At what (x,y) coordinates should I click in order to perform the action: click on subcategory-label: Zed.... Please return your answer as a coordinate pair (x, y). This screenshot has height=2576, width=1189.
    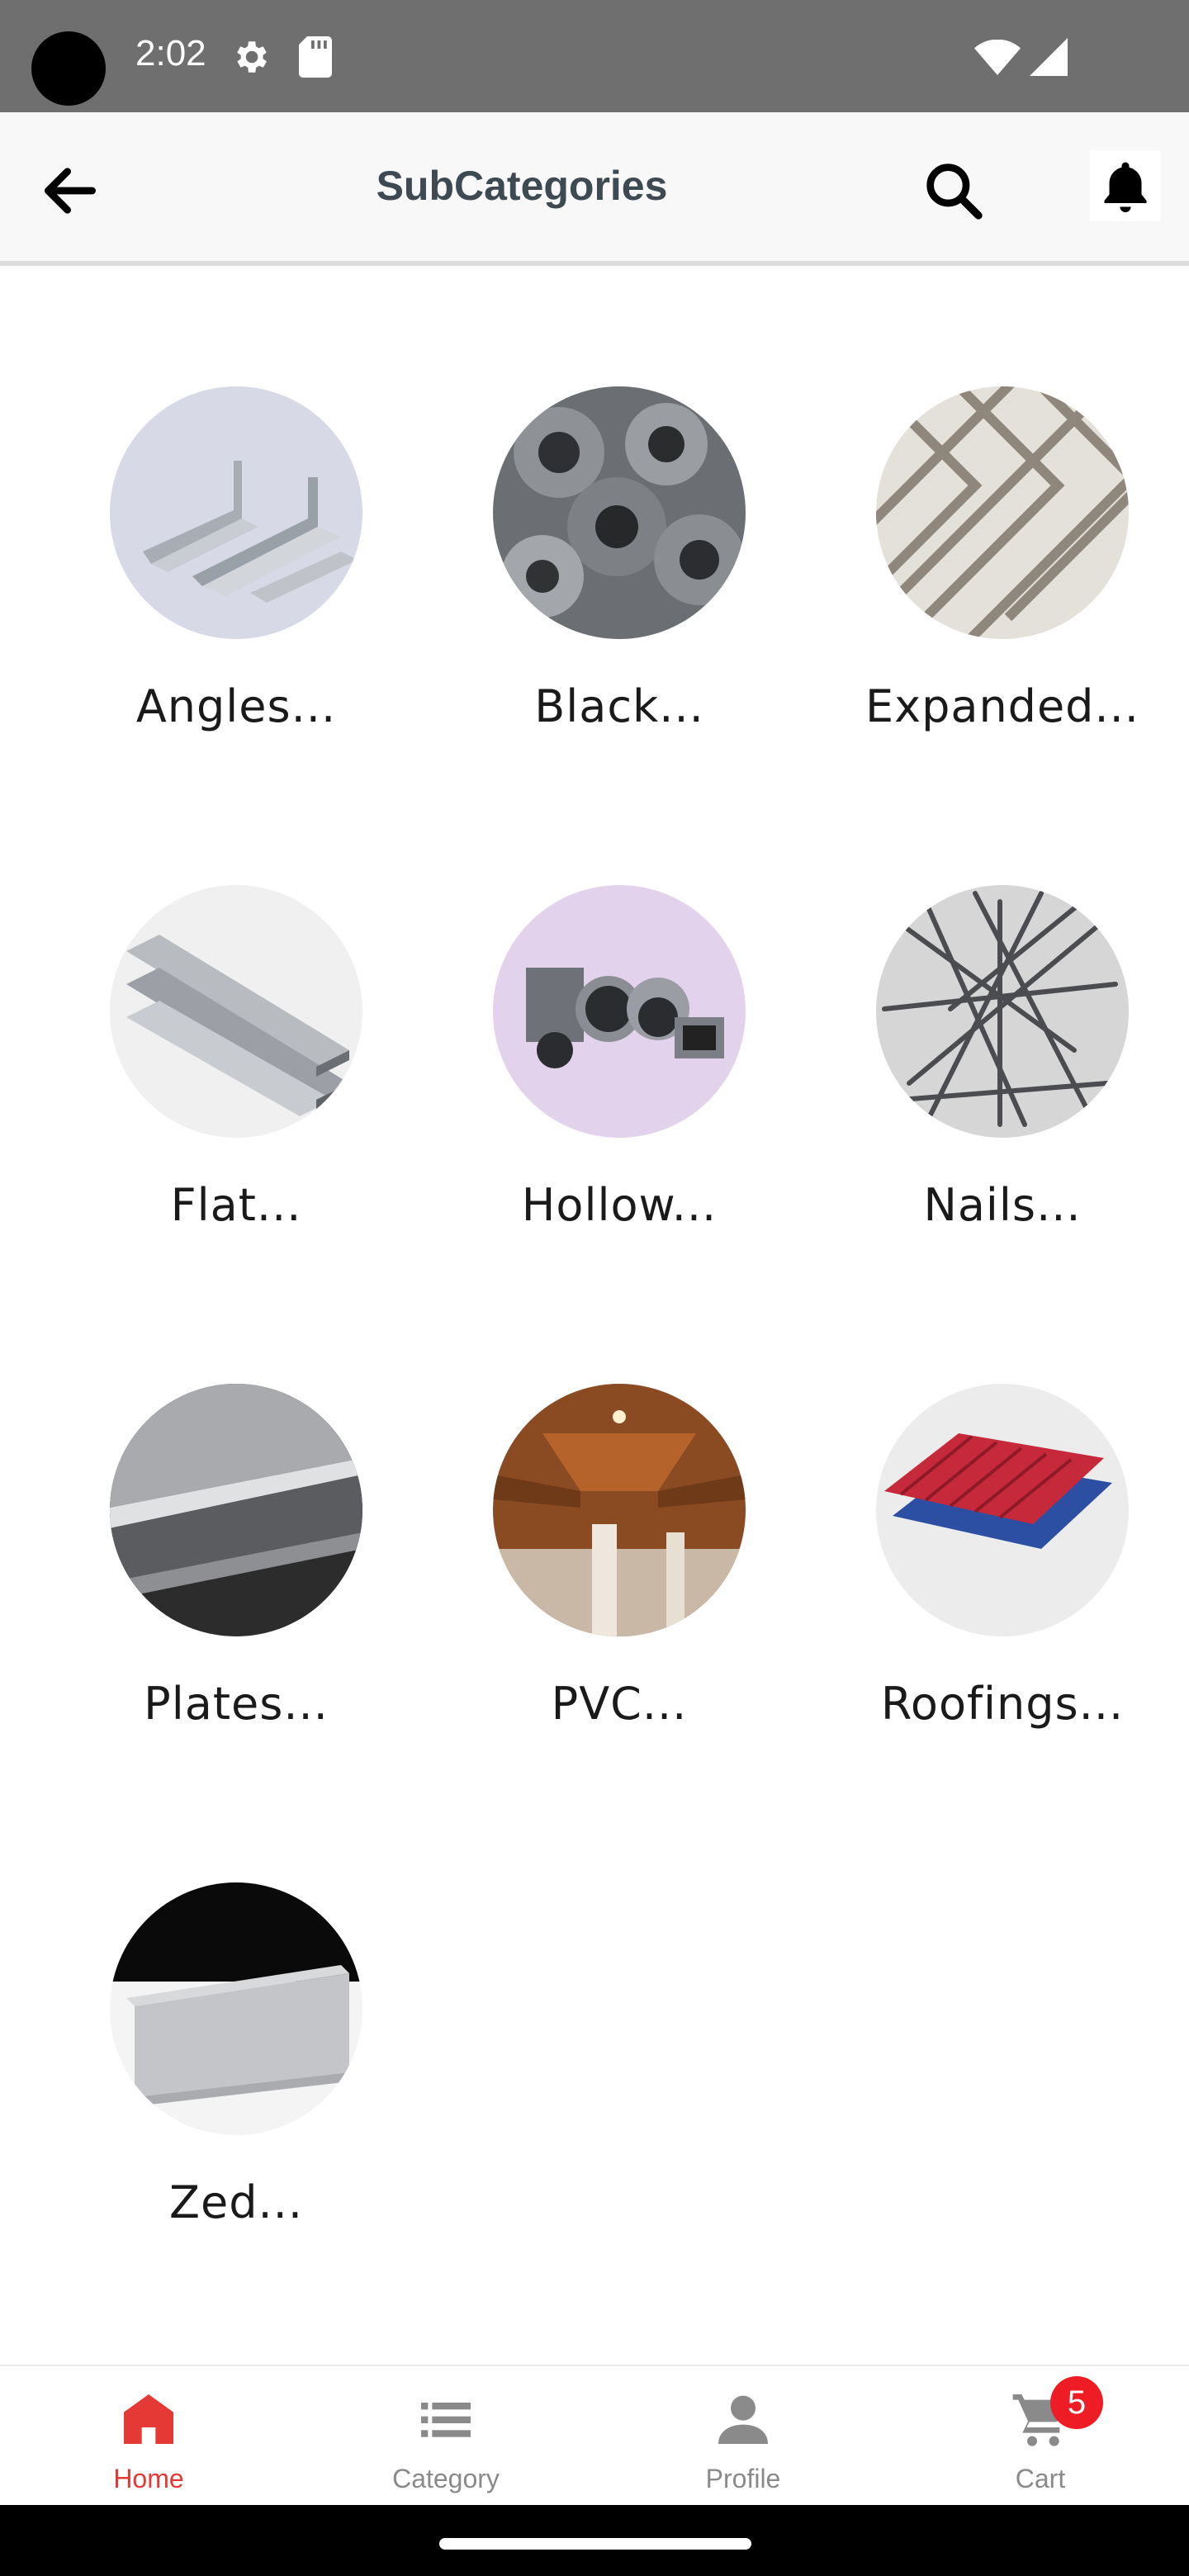
    Looking at the image, I should click on (236, 2202).